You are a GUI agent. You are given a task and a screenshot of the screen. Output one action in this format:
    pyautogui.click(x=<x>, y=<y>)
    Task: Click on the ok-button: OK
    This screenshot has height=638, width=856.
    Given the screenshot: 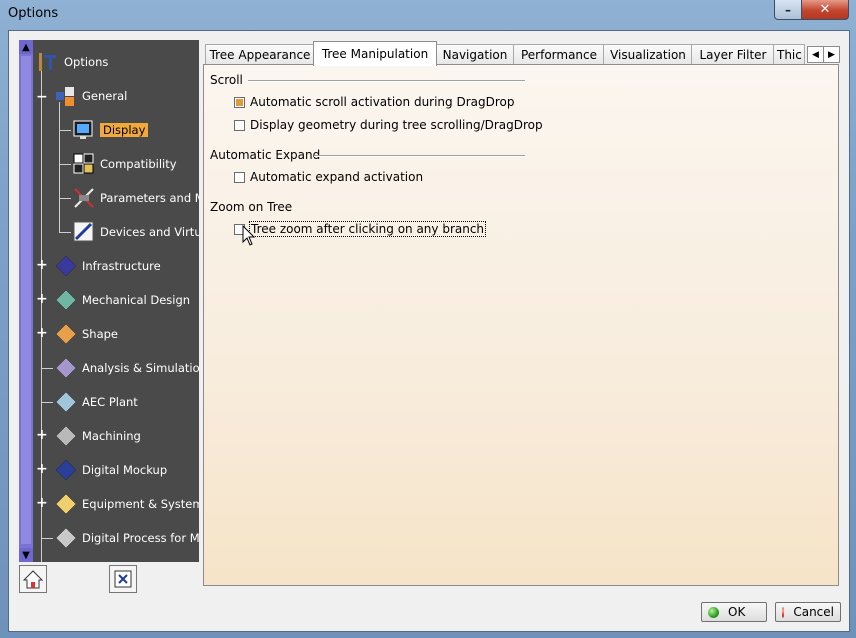 What is the action you would take?
    pyautogui.click(x=734, y=612)
    